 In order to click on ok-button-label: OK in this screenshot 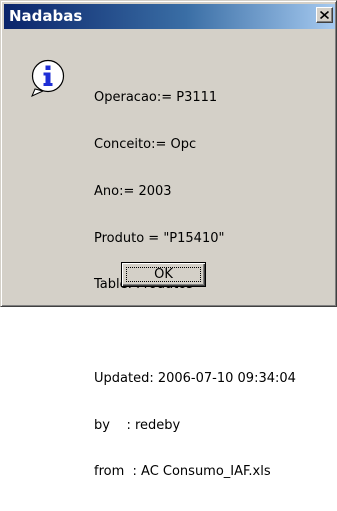, I will do `click(163, 274)`.